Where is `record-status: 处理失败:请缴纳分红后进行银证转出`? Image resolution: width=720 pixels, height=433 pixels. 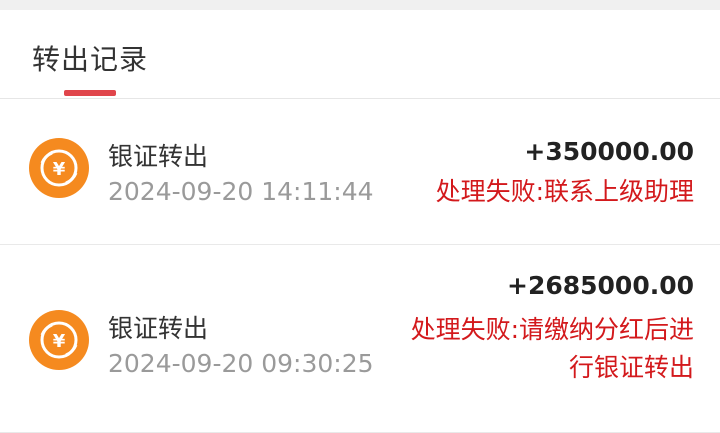 record-status: 处理失败:请缴纳分红后进行银证转出 is located at coordinates (552, 348).